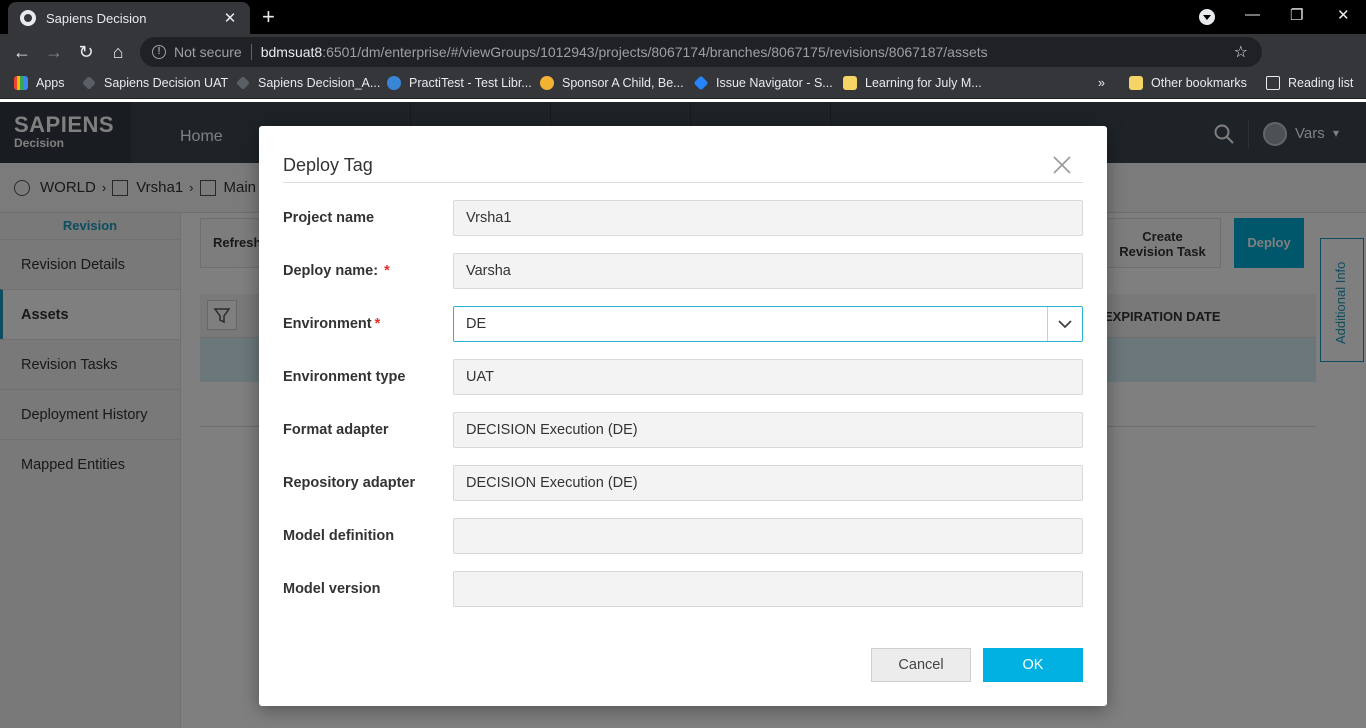 This screenshot has width=1366, height=728. I want to click on deploy-name-input: Varsha, so click(768, 271).